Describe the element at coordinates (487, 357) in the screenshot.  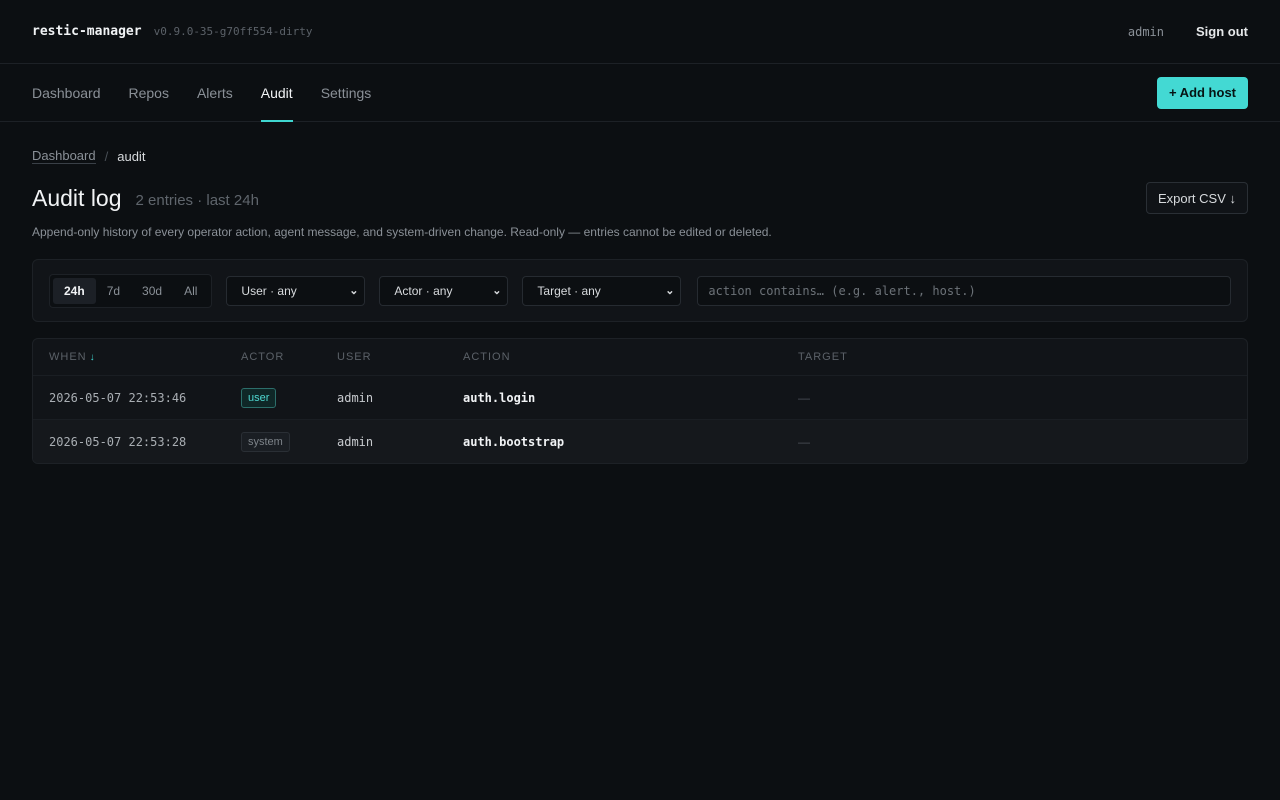
I see `column-action: ACTION` at that location.